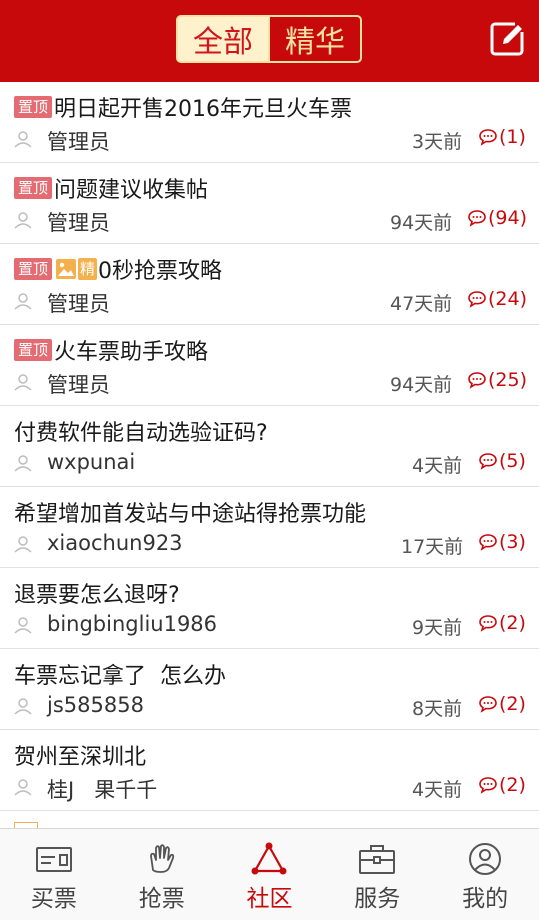 This screenshot has height=920, width=539. I want to click on post-row: 车票忘记拿了 怎么办 js585858 8天前 (2), so click(269, 689).